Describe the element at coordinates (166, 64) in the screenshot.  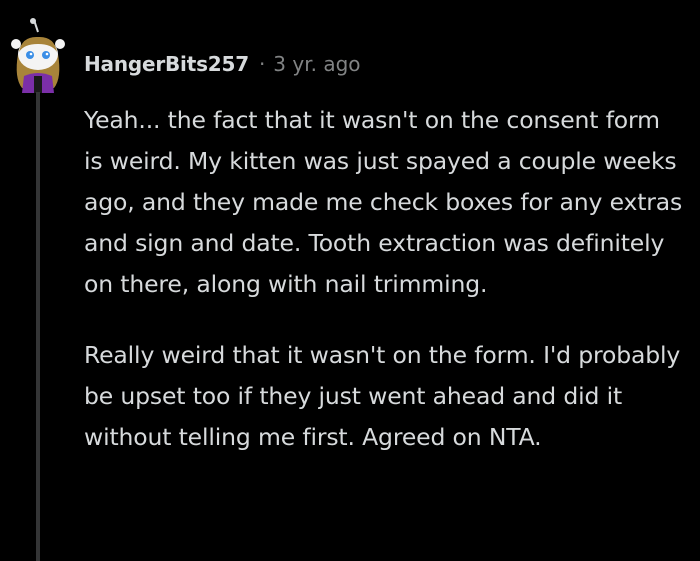
I see `username-link: HangerBits257` at that location.